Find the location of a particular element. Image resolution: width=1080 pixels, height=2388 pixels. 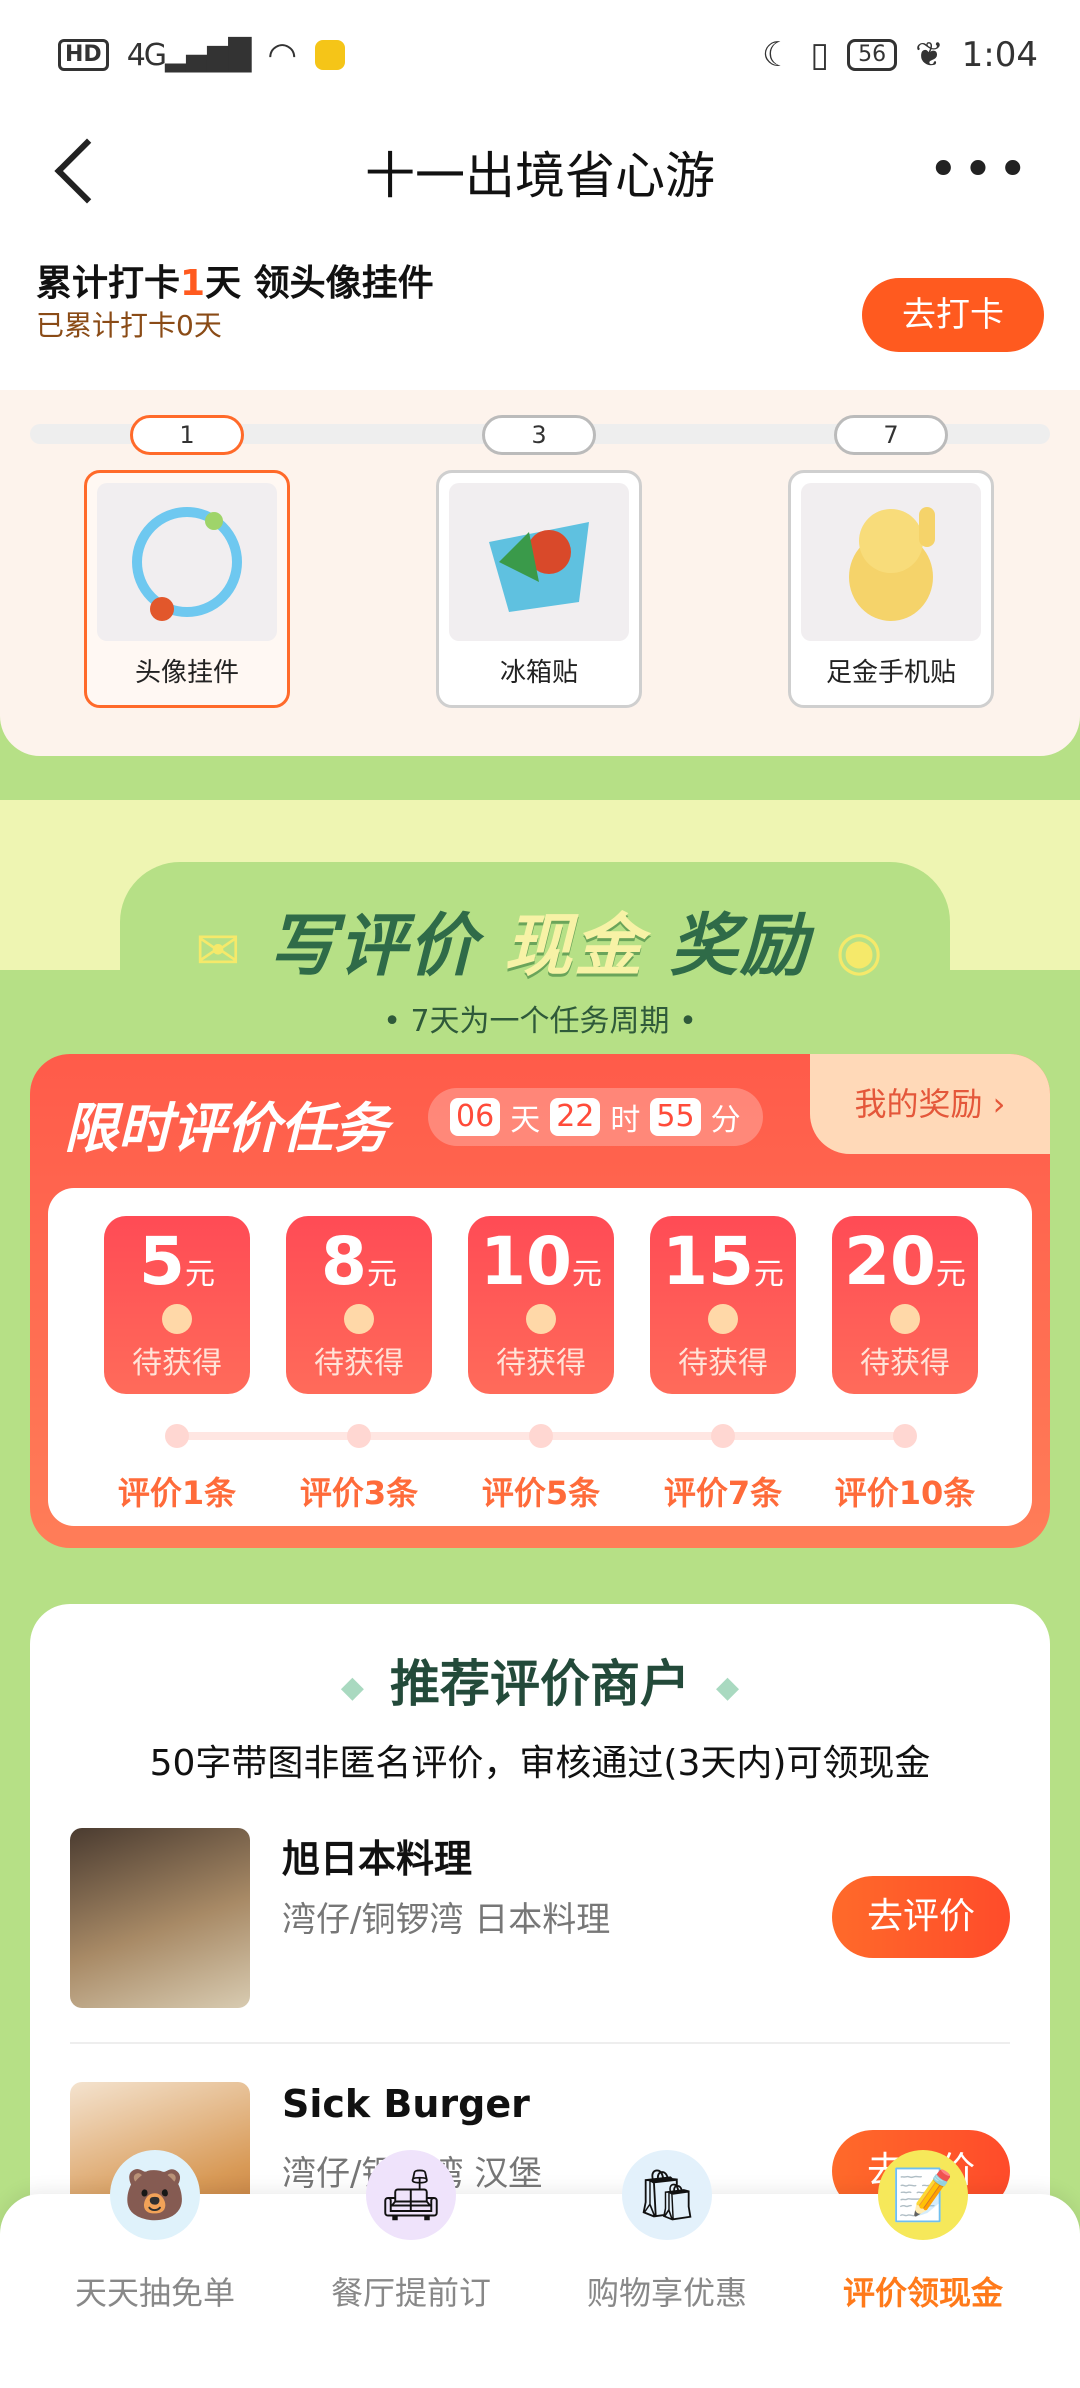

notification-icon is located at coordinates (330, 55).